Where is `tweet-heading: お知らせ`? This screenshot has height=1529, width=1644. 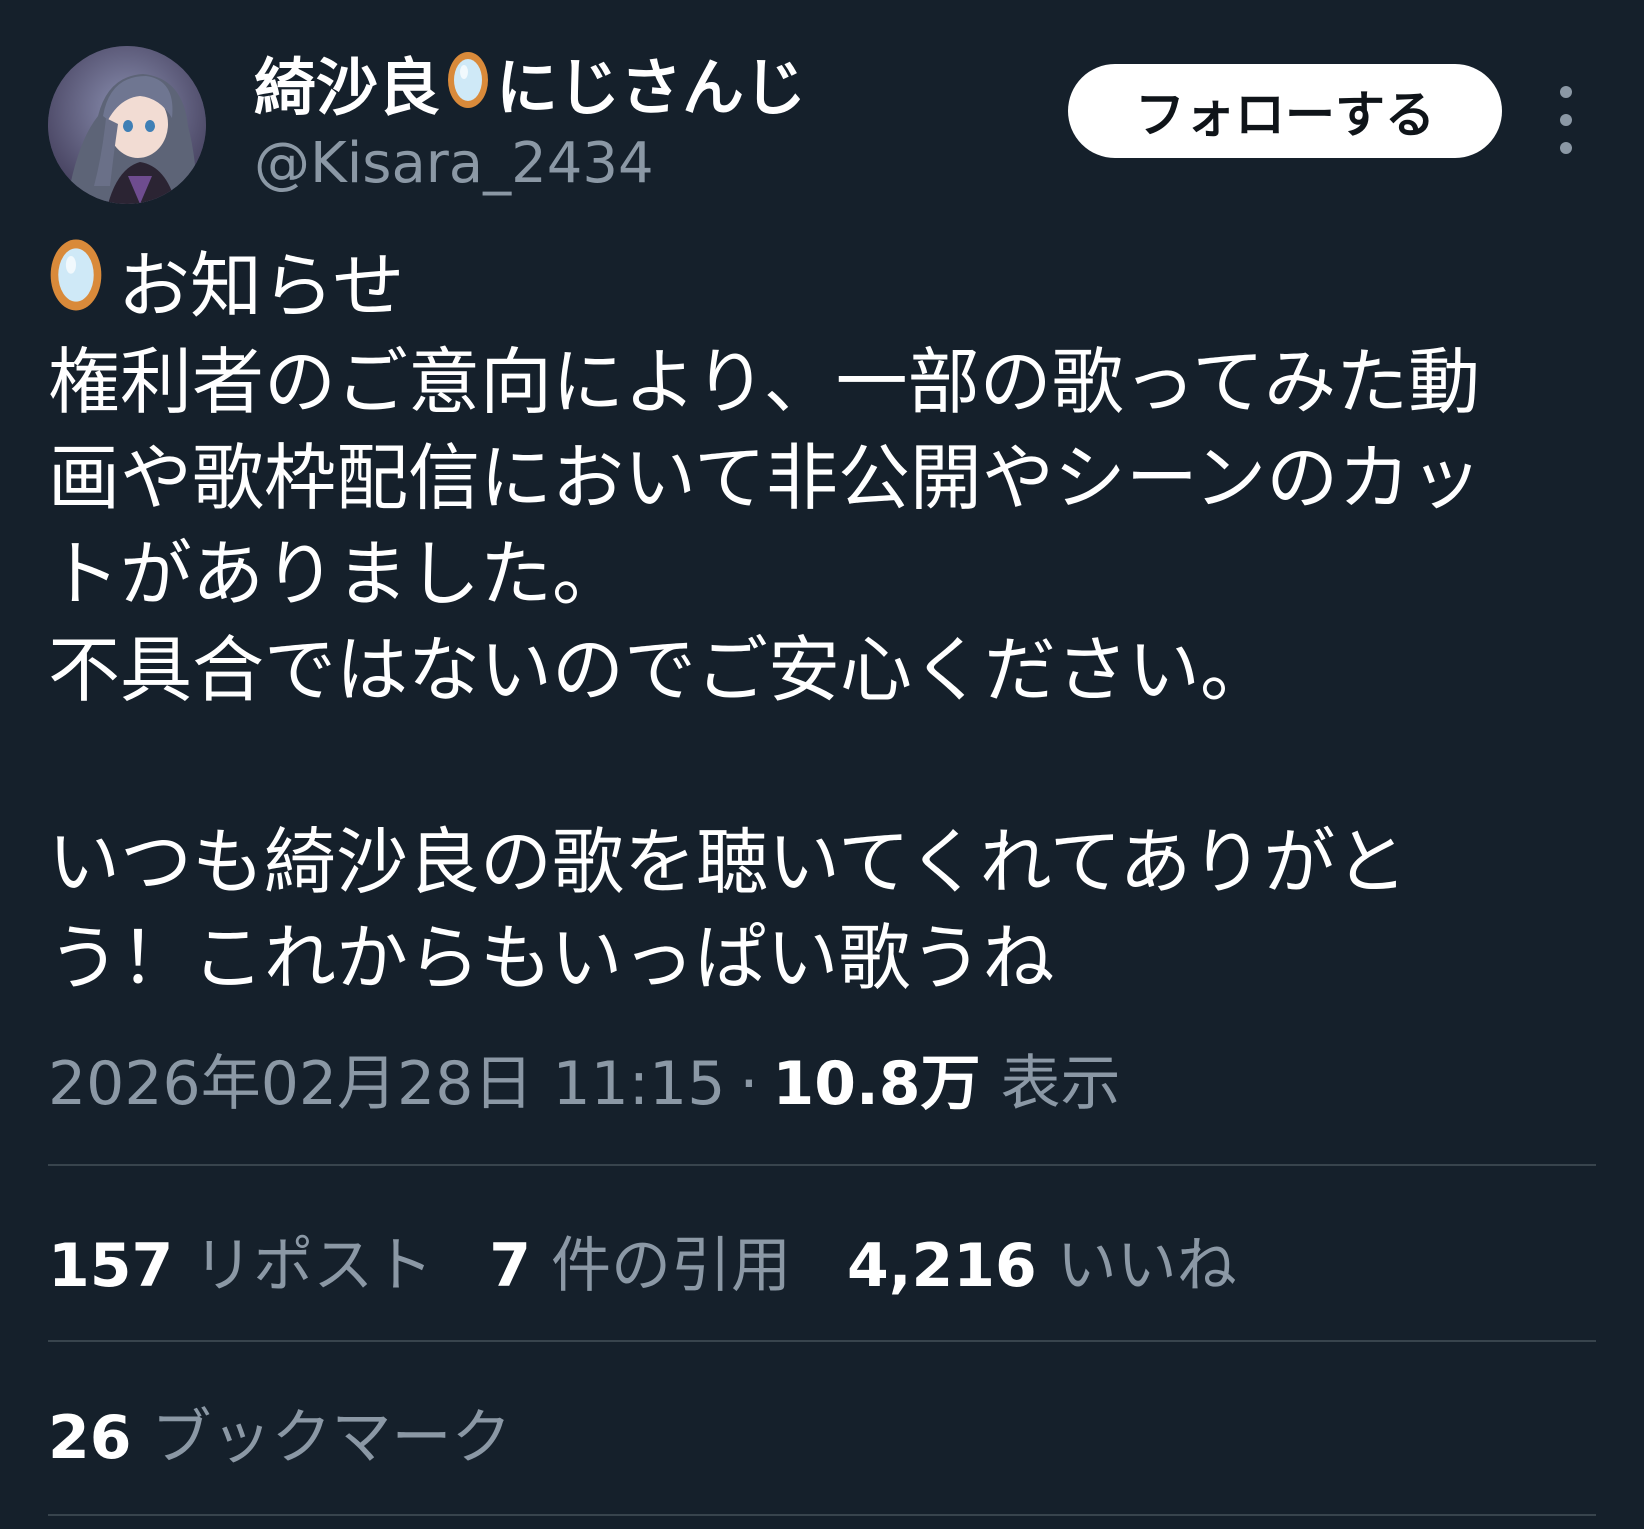 tweet-heading: お知らせ is located at coordinates (828, 286).